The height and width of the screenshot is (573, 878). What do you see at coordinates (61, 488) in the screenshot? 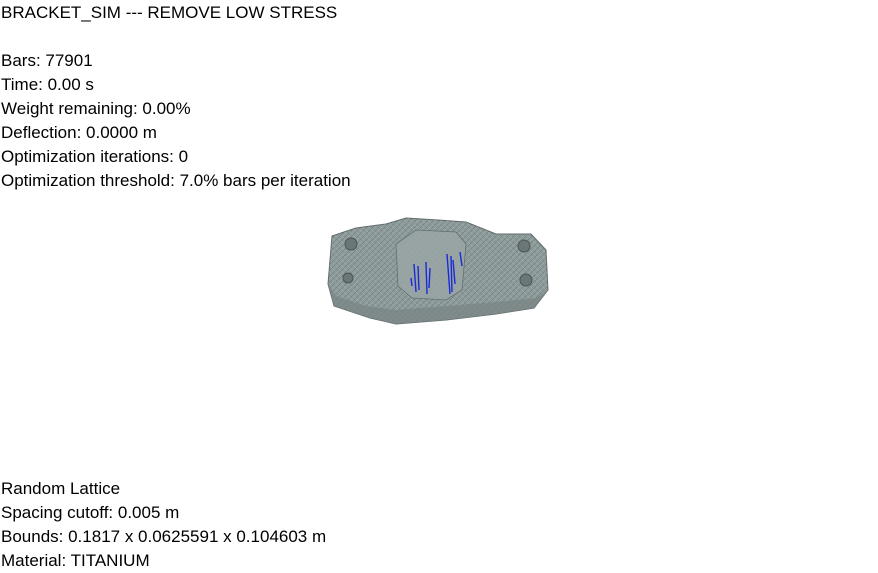
I see `lattice-type: Random Lattice` at bounding box center [61, 488].